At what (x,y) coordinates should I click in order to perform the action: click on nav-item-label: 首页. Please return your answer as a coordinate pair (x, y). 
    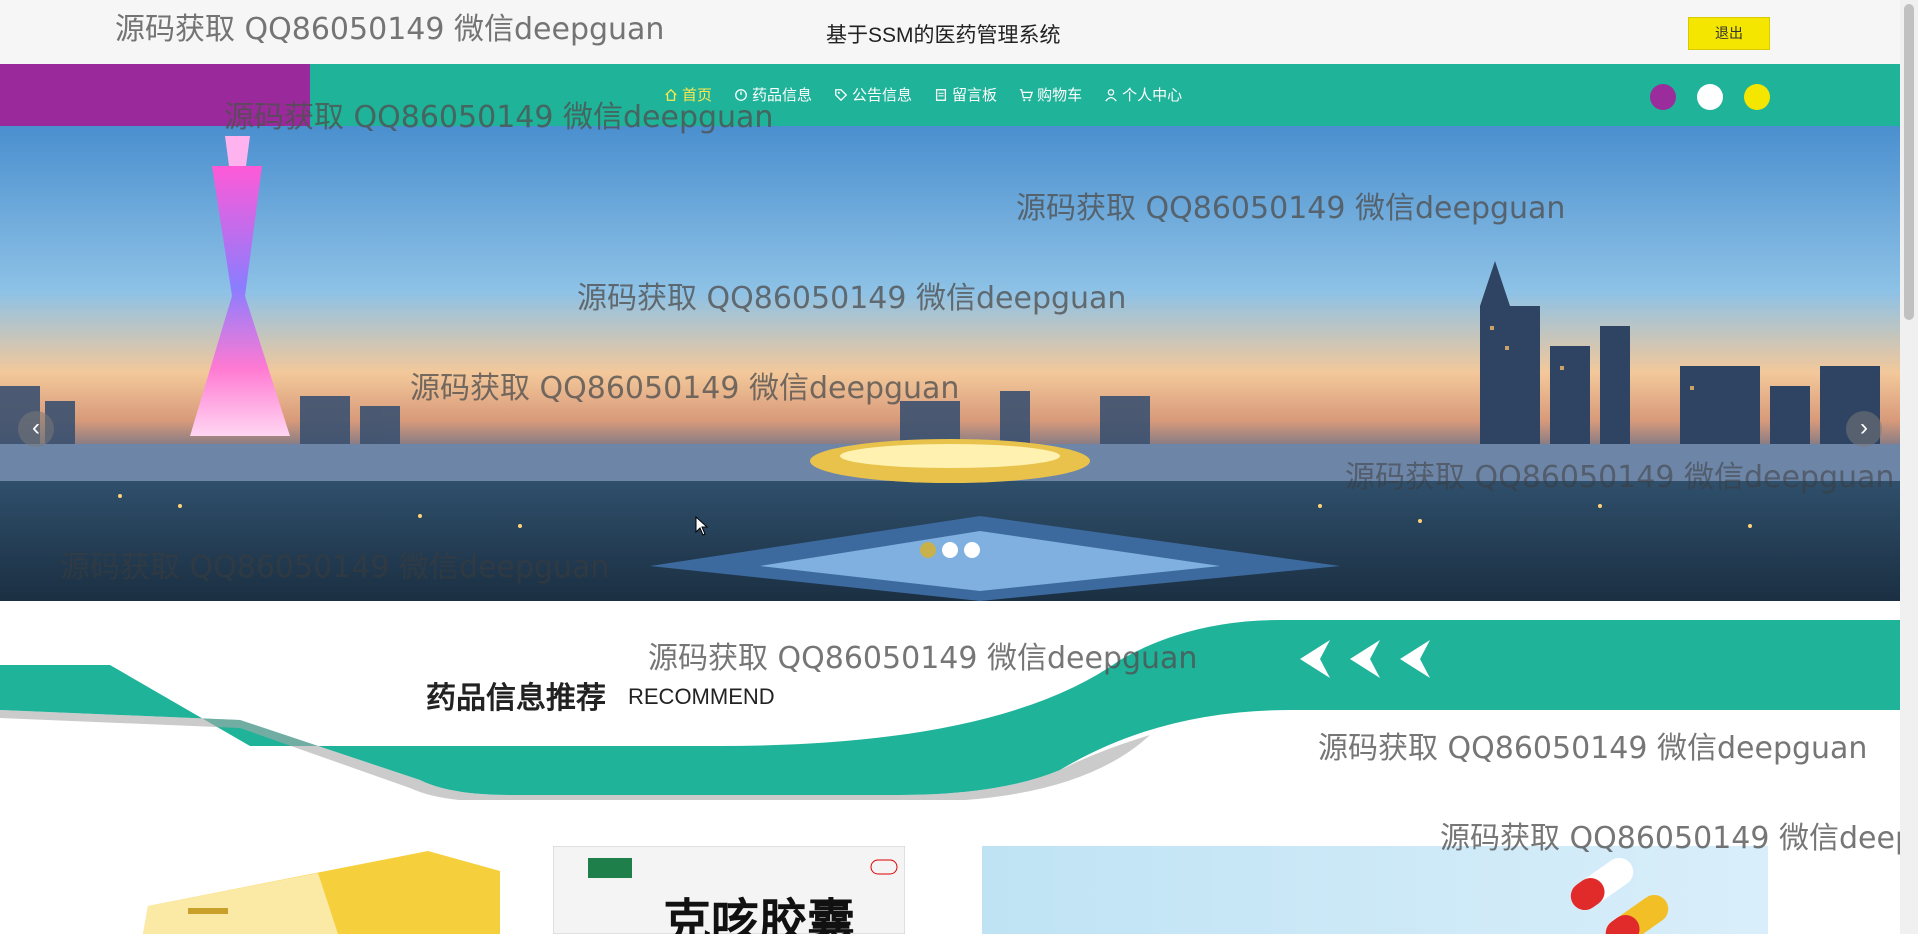
    Looking at the image, I should click on (697, 95).